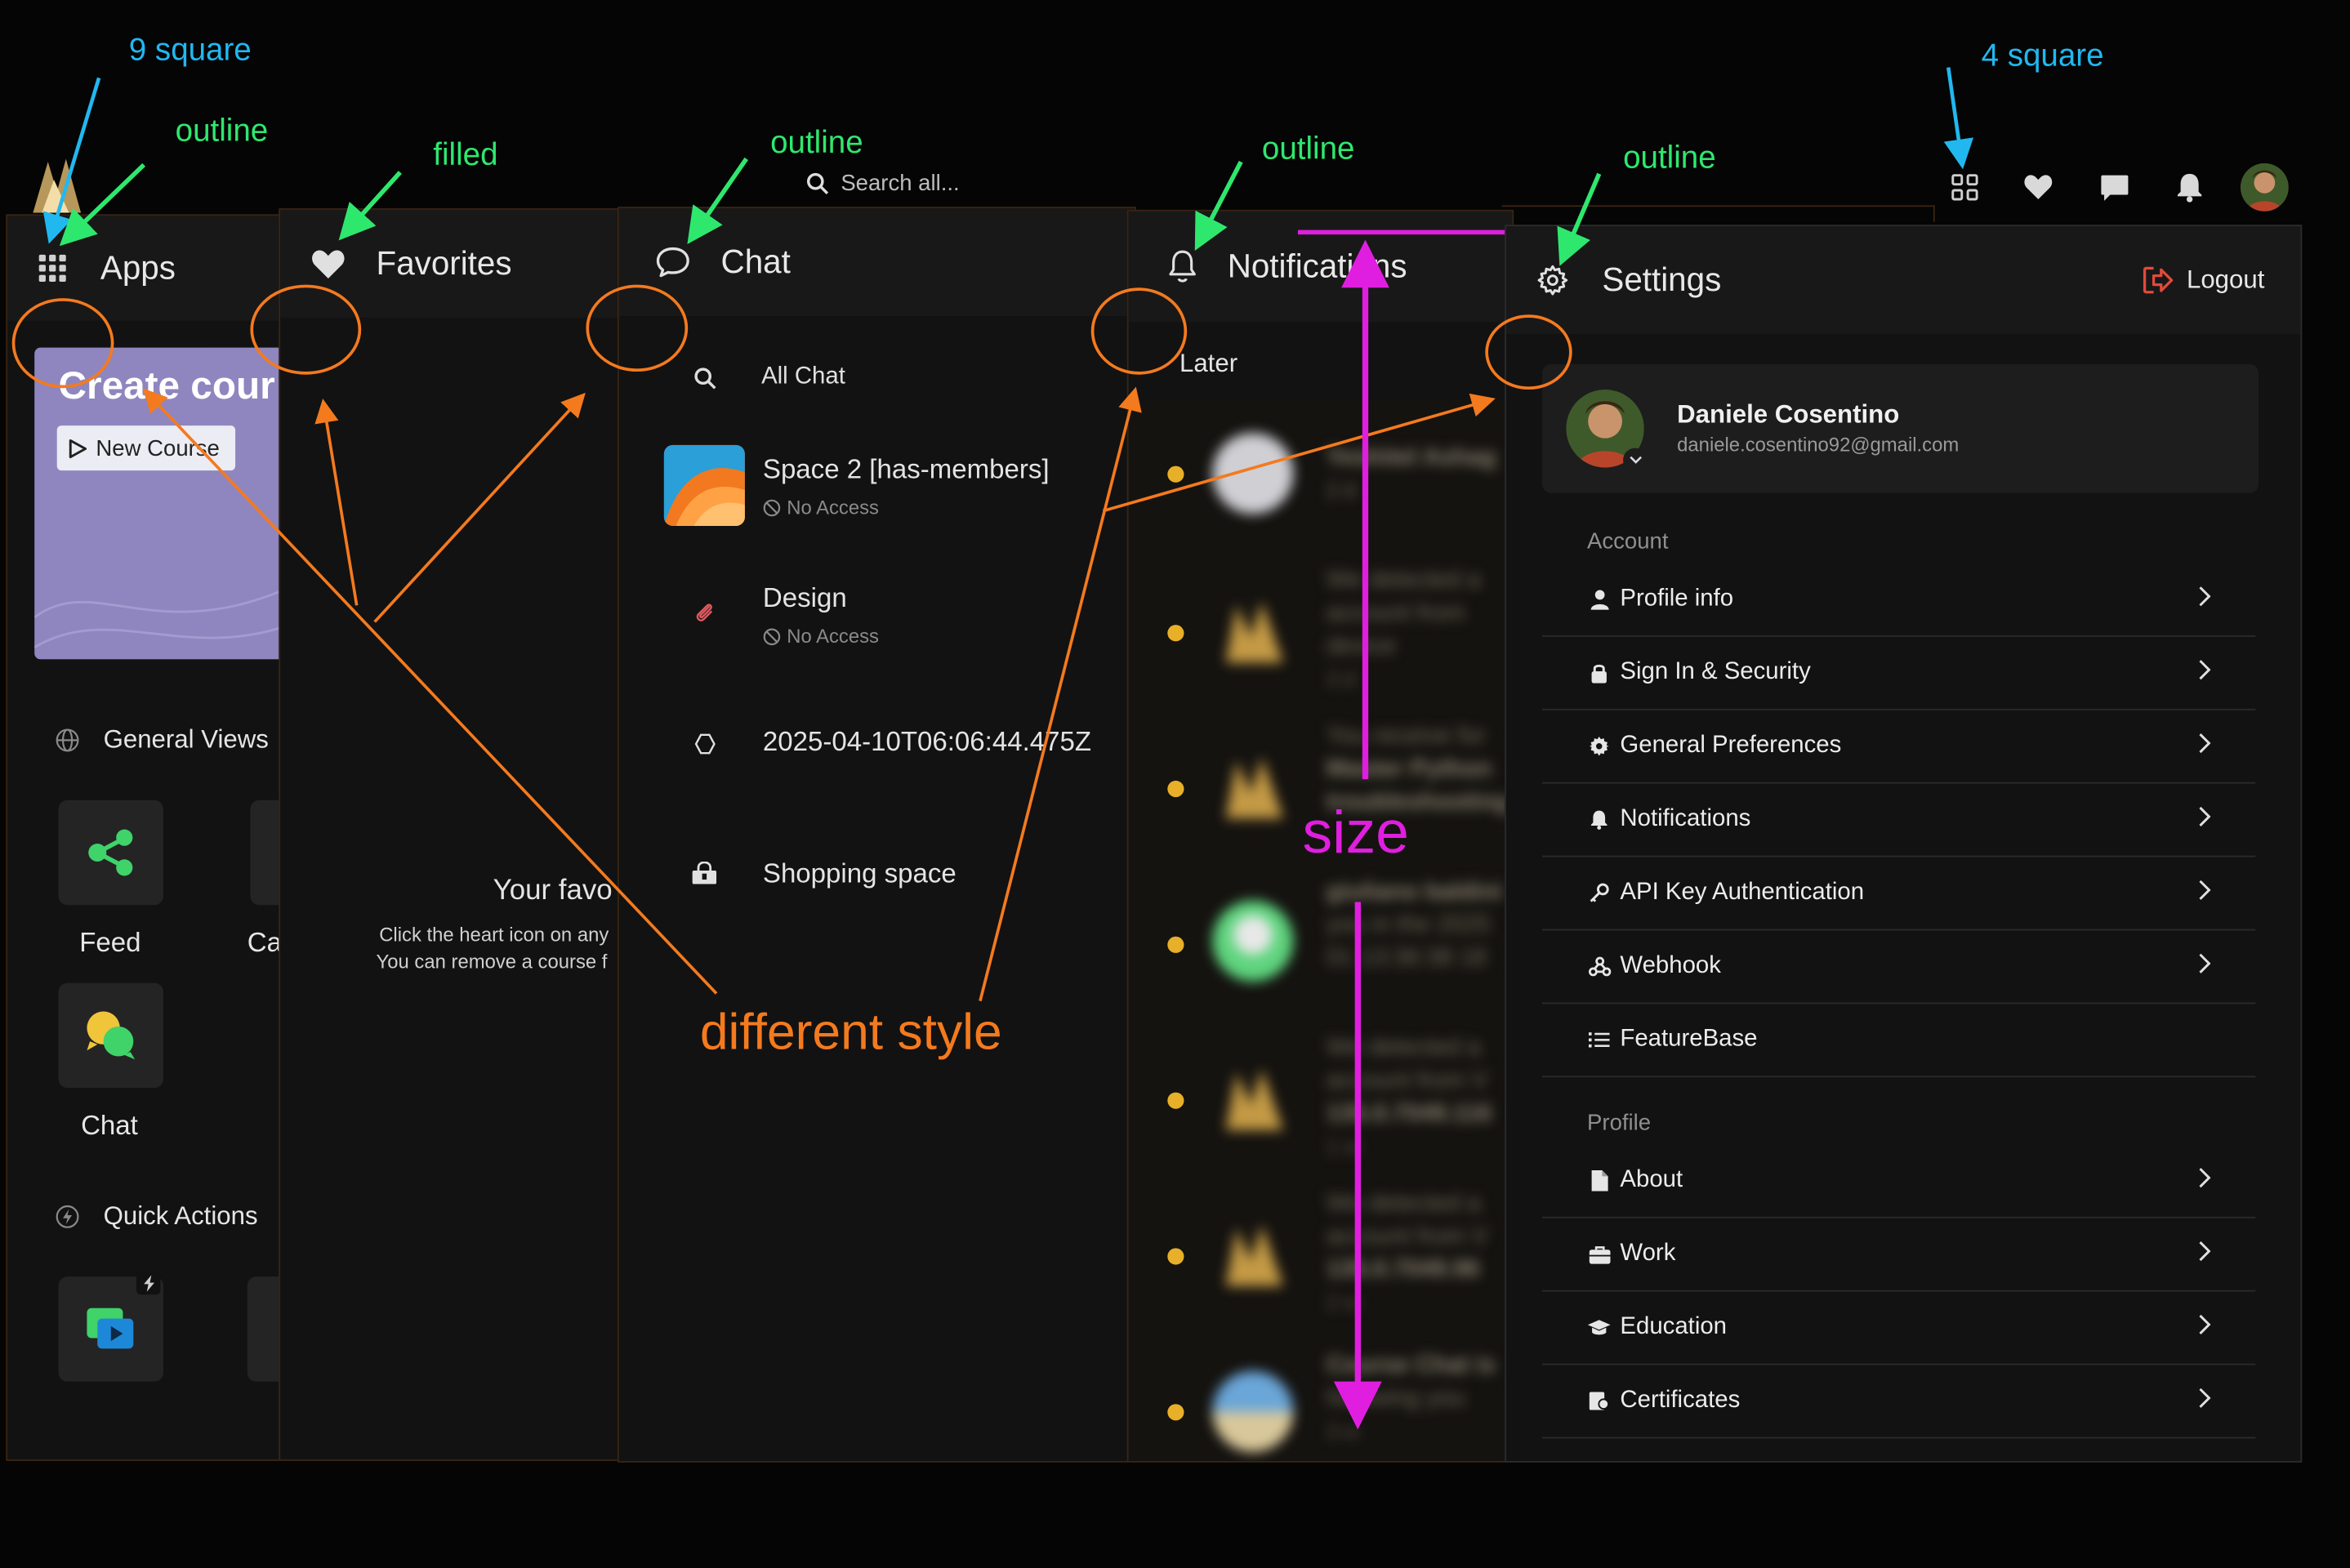 The width and height of the screenshot is (2350, 1568). What do you see at coordinates (190, 50) in the screenshot?
I see `annotation-label-9-square: 9 square` at bounding box center [190, 50].